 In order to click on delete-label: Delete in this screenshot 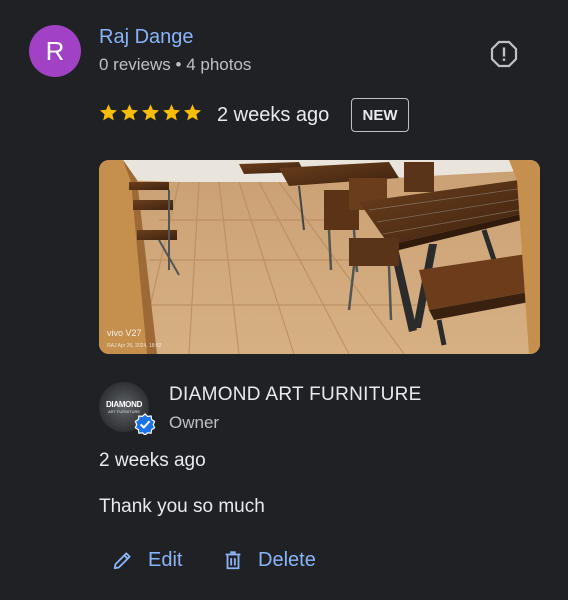, I will do `click(287, 559)`.